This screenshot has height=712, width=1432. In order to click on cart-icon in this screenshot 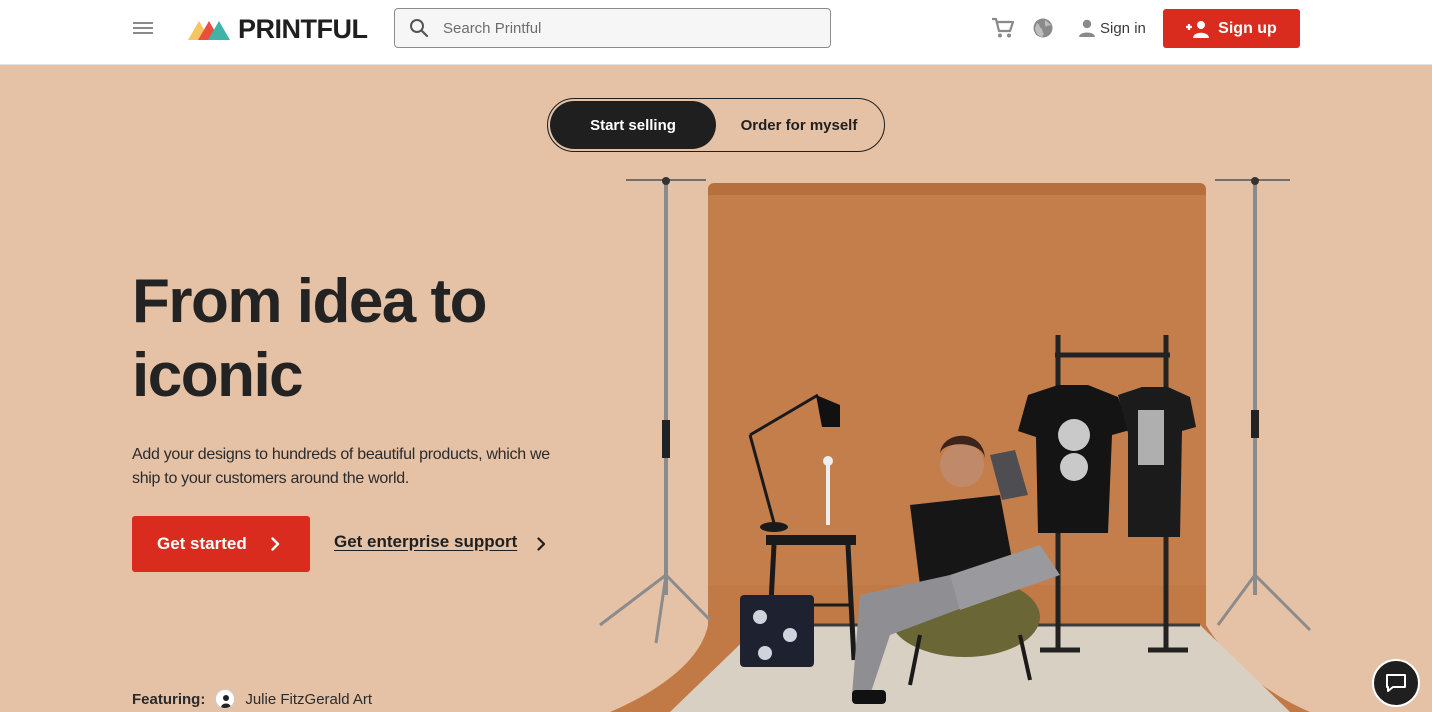, I will do `click(1003, 28)`.